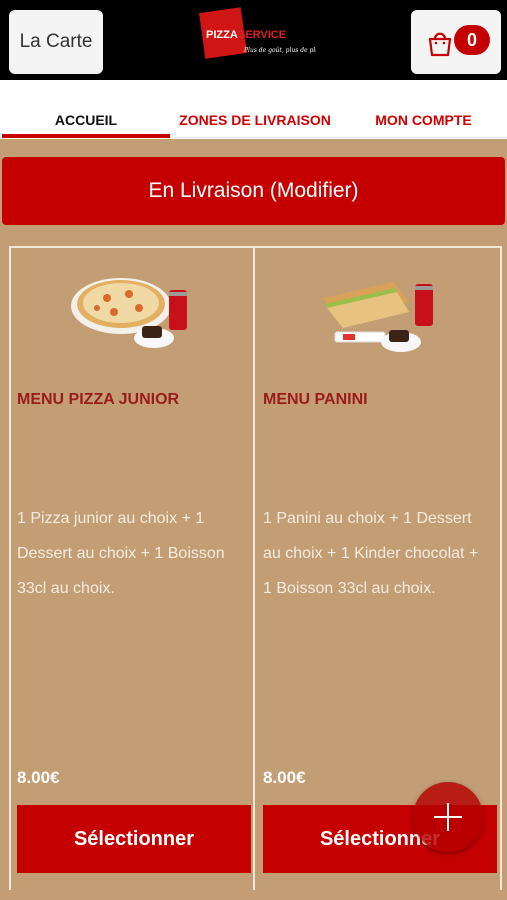 Image resolution: width=507 pixels, height=900 pixels. What do you see at coordinates (222, 35) in the screenshot?
I see `svg-text: PIZZA` at bounding box center [222, 35].